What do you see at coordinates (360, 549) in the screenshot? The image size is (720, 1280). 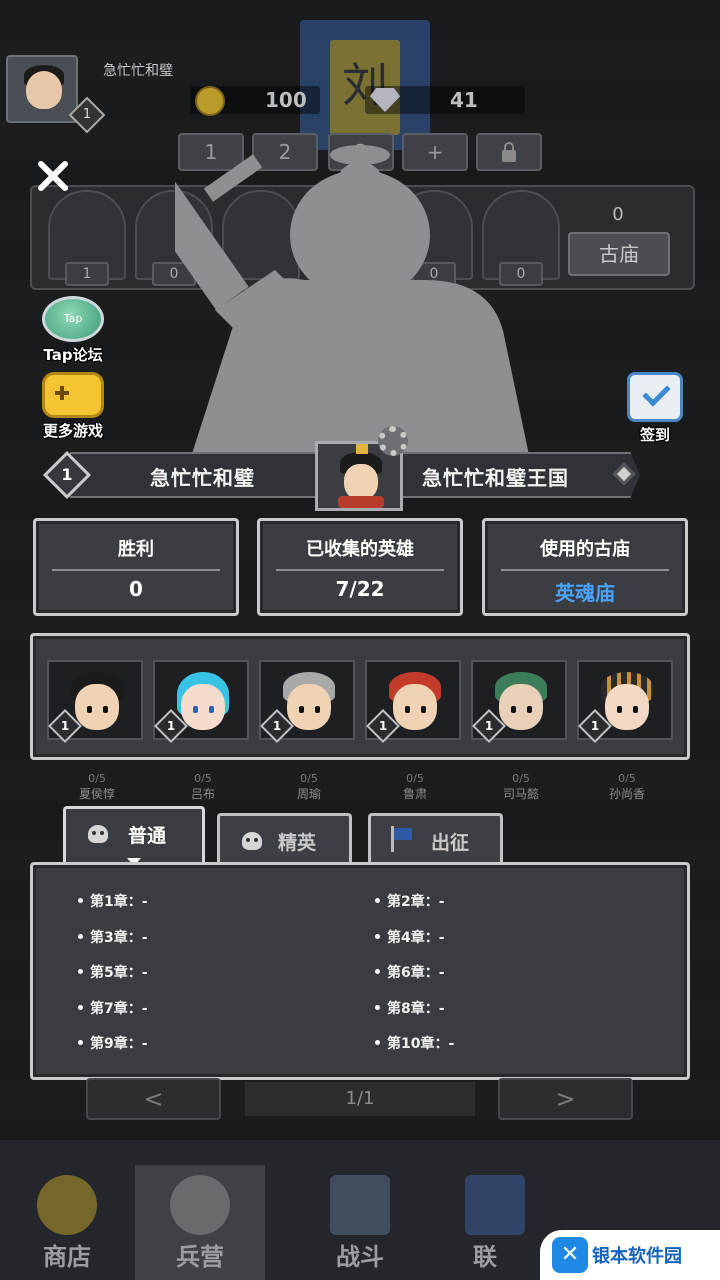 I see `stat-heroes-title: 已收集的英雄` at bounding box center [360, 549].